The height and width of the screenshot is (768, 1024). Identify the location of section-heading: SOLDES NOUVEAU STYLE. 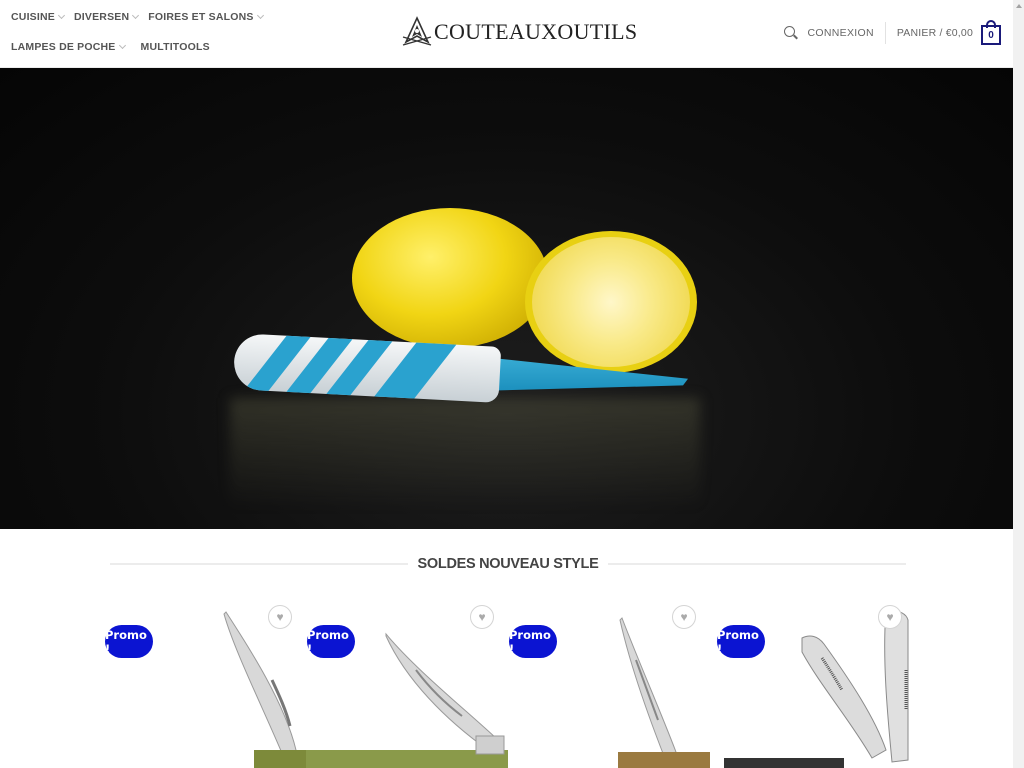
(508, 564).